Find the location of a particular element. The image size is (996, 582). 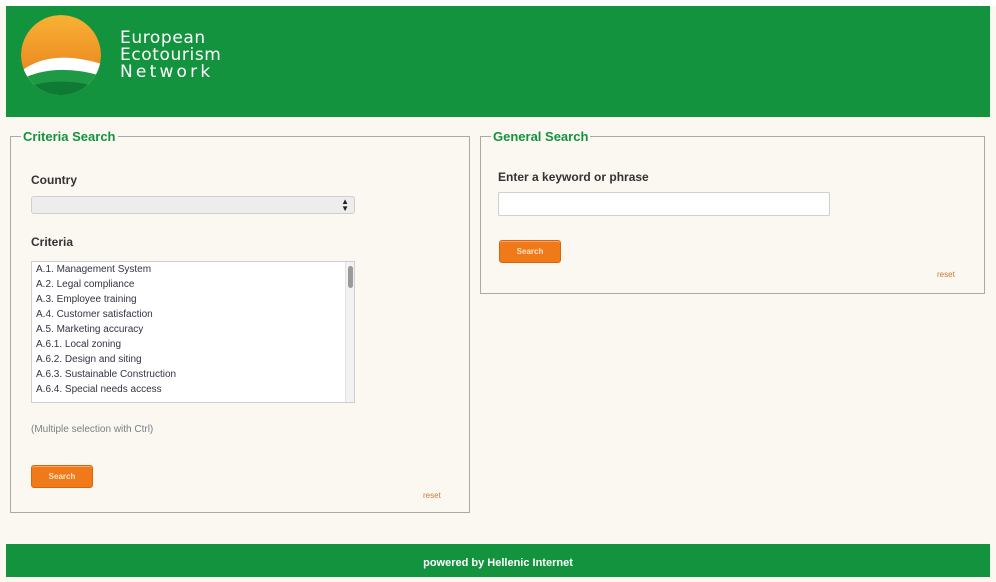

listbox-scrollbar is located at coordinates (349, 332).